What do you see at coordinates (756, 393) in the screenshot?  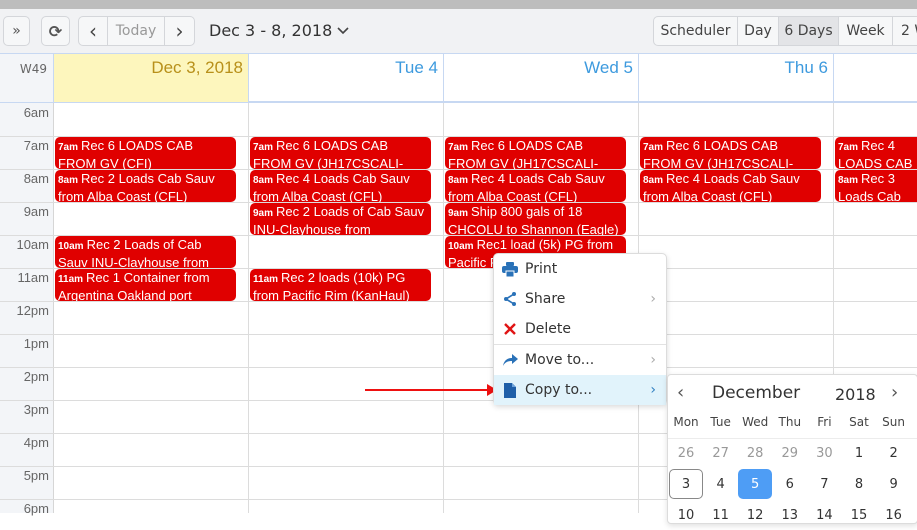 I see `month-label: December` at bounding box center [756, 393].